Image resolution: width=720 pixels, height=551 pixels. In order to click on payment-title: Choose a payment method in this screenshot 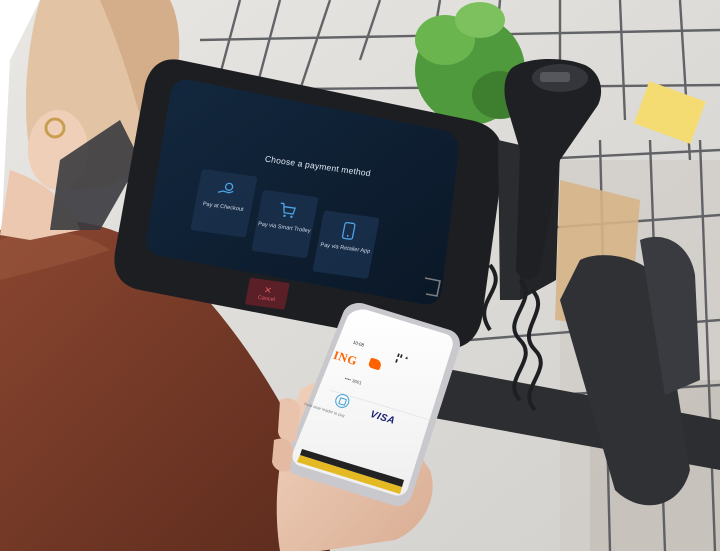, I will do `click(318, 166)`.